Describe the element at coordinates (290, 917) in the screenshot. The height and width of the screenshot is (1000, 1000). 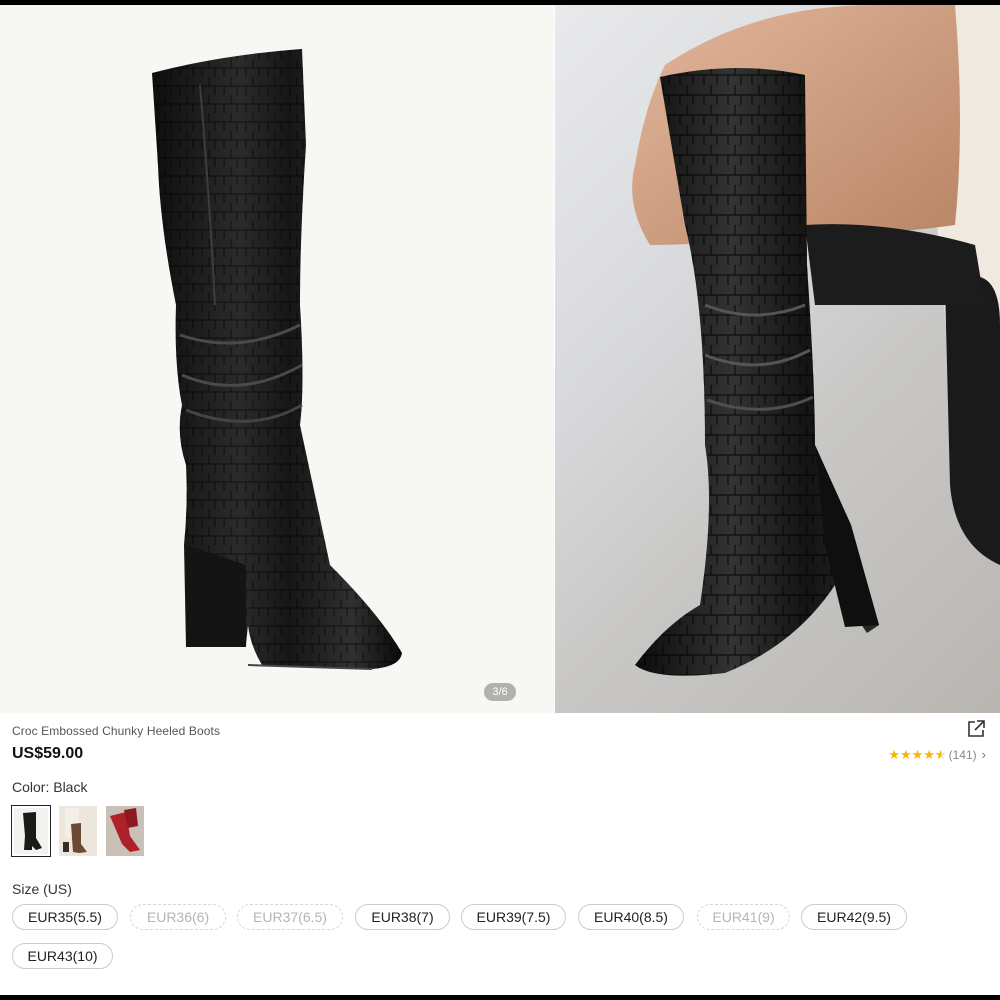
I see `size-option-unavailable: EUR37(6.5)` at that location.